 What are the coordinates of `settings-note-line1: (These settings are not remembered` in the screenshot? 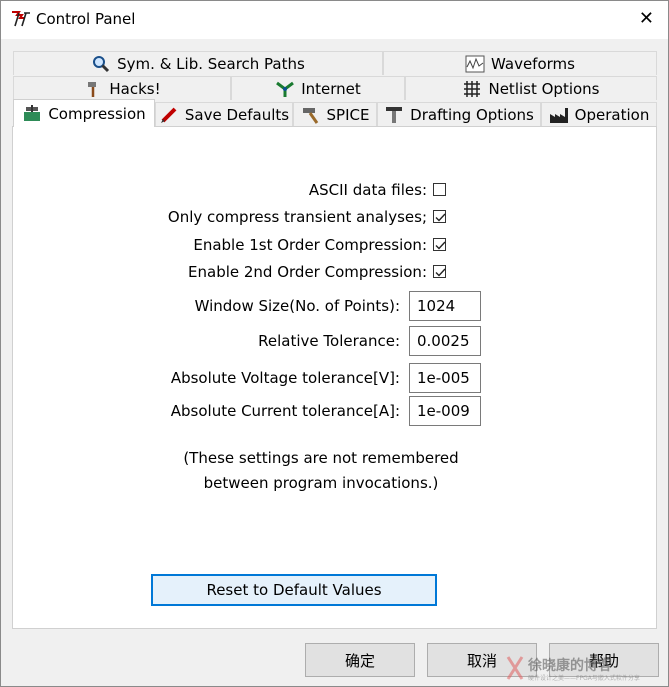 It's located at (321, 458).